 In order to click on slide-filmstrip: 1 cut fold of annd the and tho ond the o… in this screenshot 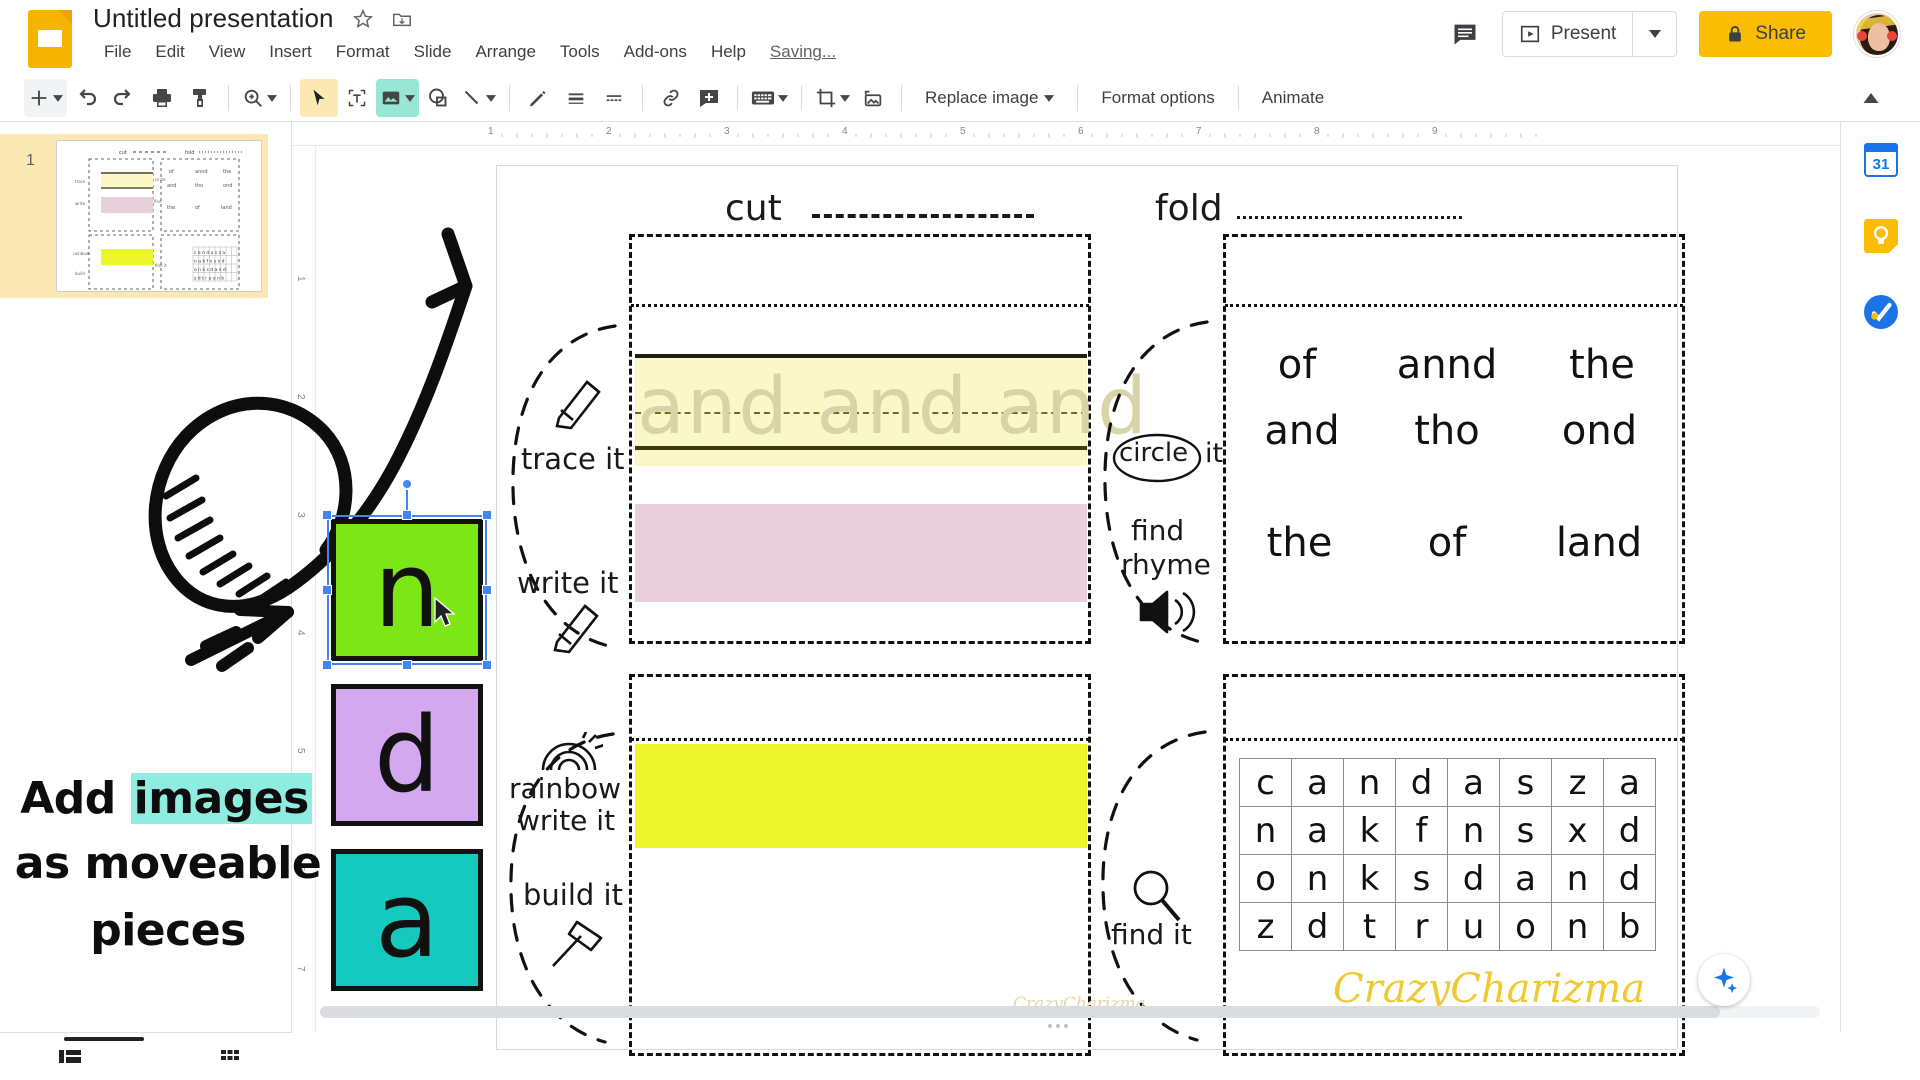, I will do `click(146, 577)`.